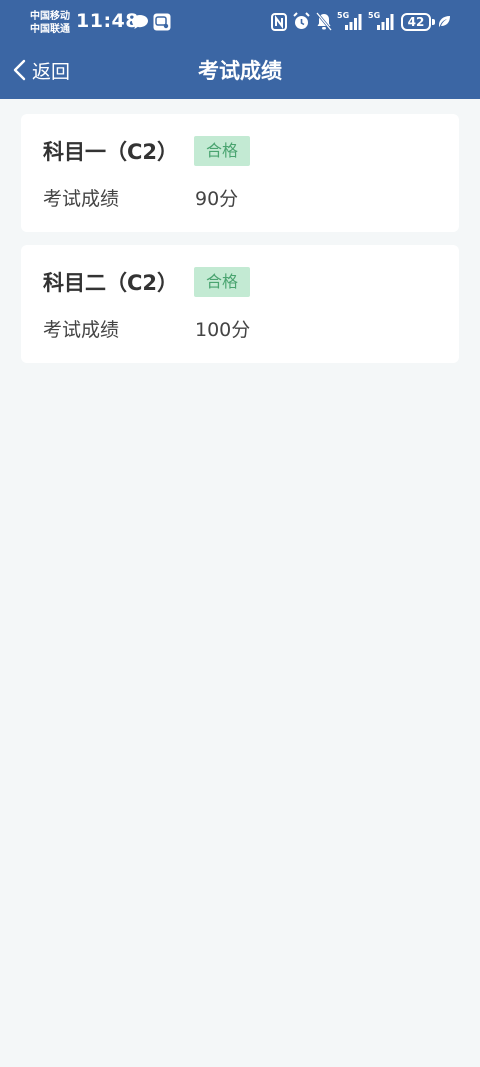 The width and height of the screenshot is (480, 1067). Describe the element at coordinates (240, 173) in the screenshot. I see `result-card-subject-1: 科目一（C2） 合格 考试成绩 90分` at that location.